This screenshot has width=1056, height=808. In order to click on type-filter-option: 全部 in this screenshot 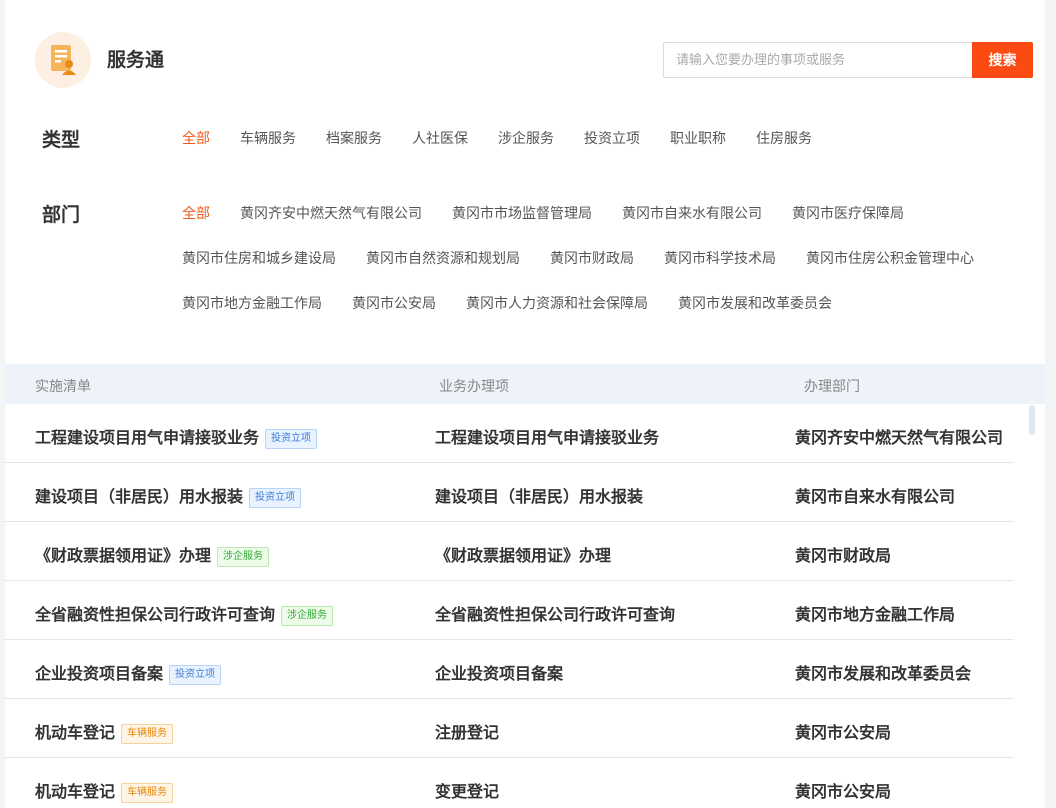, I will do `click(196, 138)`.